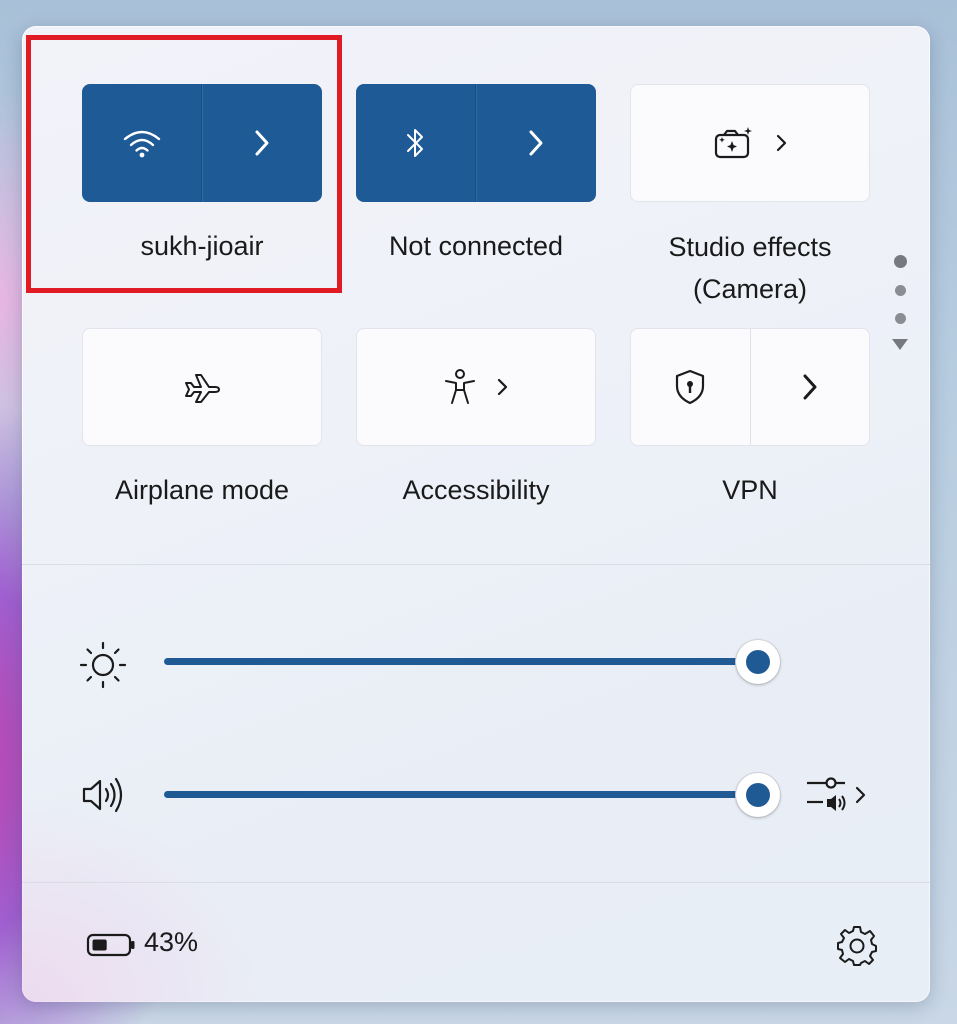 The width and height of the screenshot is (957, 1024). I want to click on volume-slider, so click(461, 794).